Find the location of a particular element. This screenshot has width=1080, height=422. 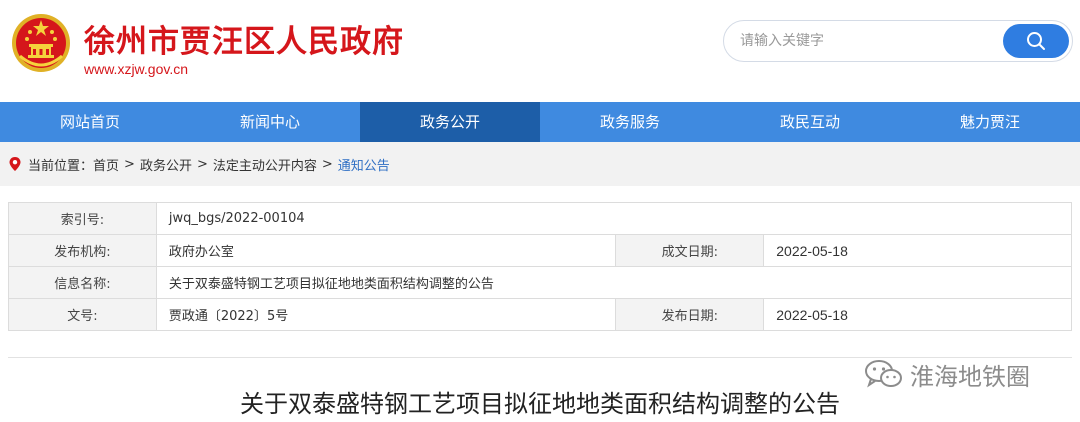

breadcrumb: 当前位置： 首页 > 政务公开 > 法定主动公开内容 > 通知公告 is located at coordinates (540, 164).